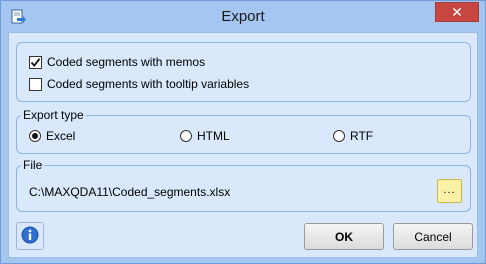  I want to click on close-icon: ✕, so click(457, 11).